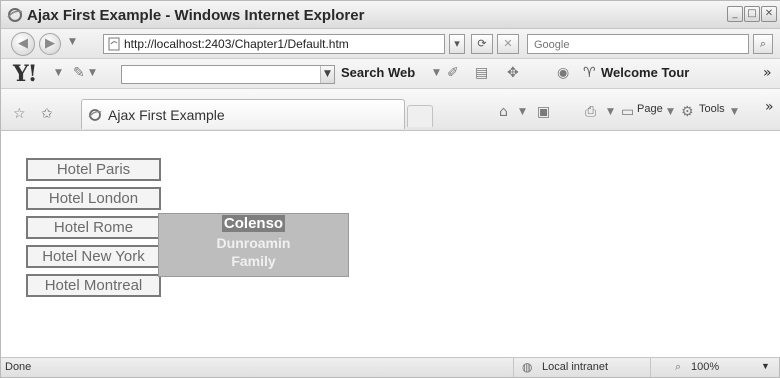 This screenshot has width=780, height=378. Describe the element at coordinates (765, 366) in the screenshot. I see `zoom-dropdown-icon: ▼` at that location.